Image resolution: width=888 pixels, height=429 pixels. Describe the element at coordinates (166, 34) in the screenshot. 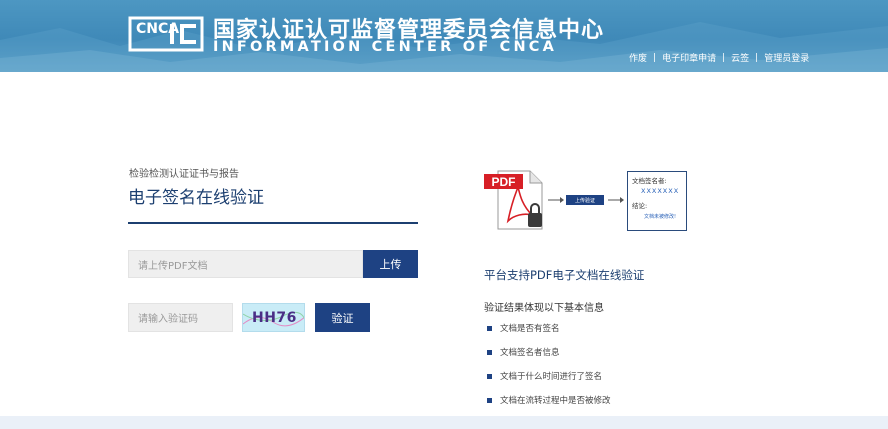

I see `cnca-logo: CNCA` at that location.